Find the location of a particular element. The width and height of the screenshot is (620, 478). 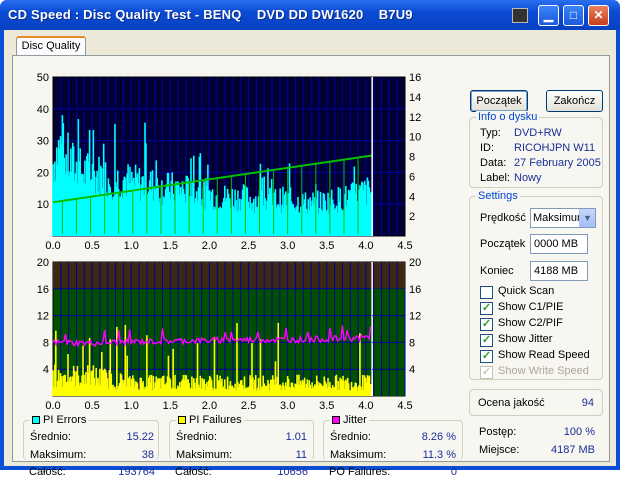

pi-errors-total-label: Całość: is located at coordinates (47, 472).